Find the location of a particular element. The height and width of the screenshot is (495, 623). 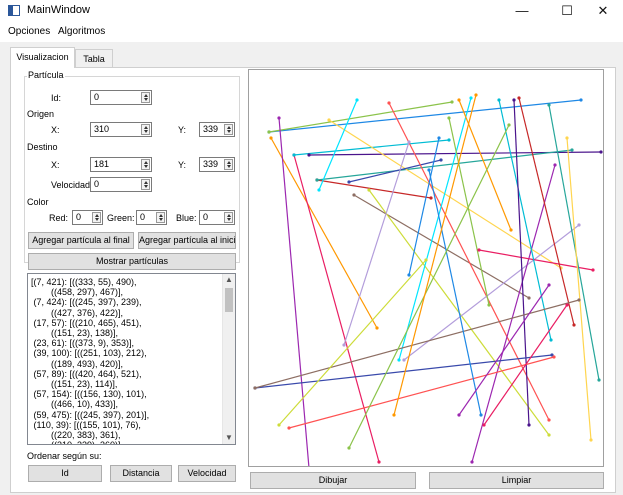

dibujar-button: Dibujar is located at coordinates (333, 480).